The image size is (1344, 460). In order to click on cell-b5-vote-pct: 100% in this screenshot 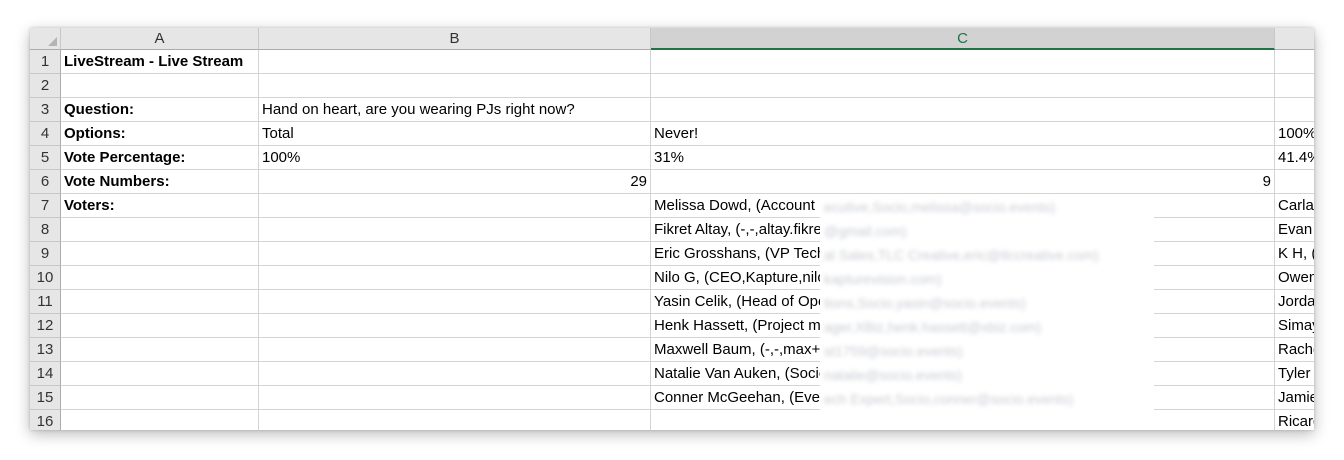, I will do `click(455, 158)`.